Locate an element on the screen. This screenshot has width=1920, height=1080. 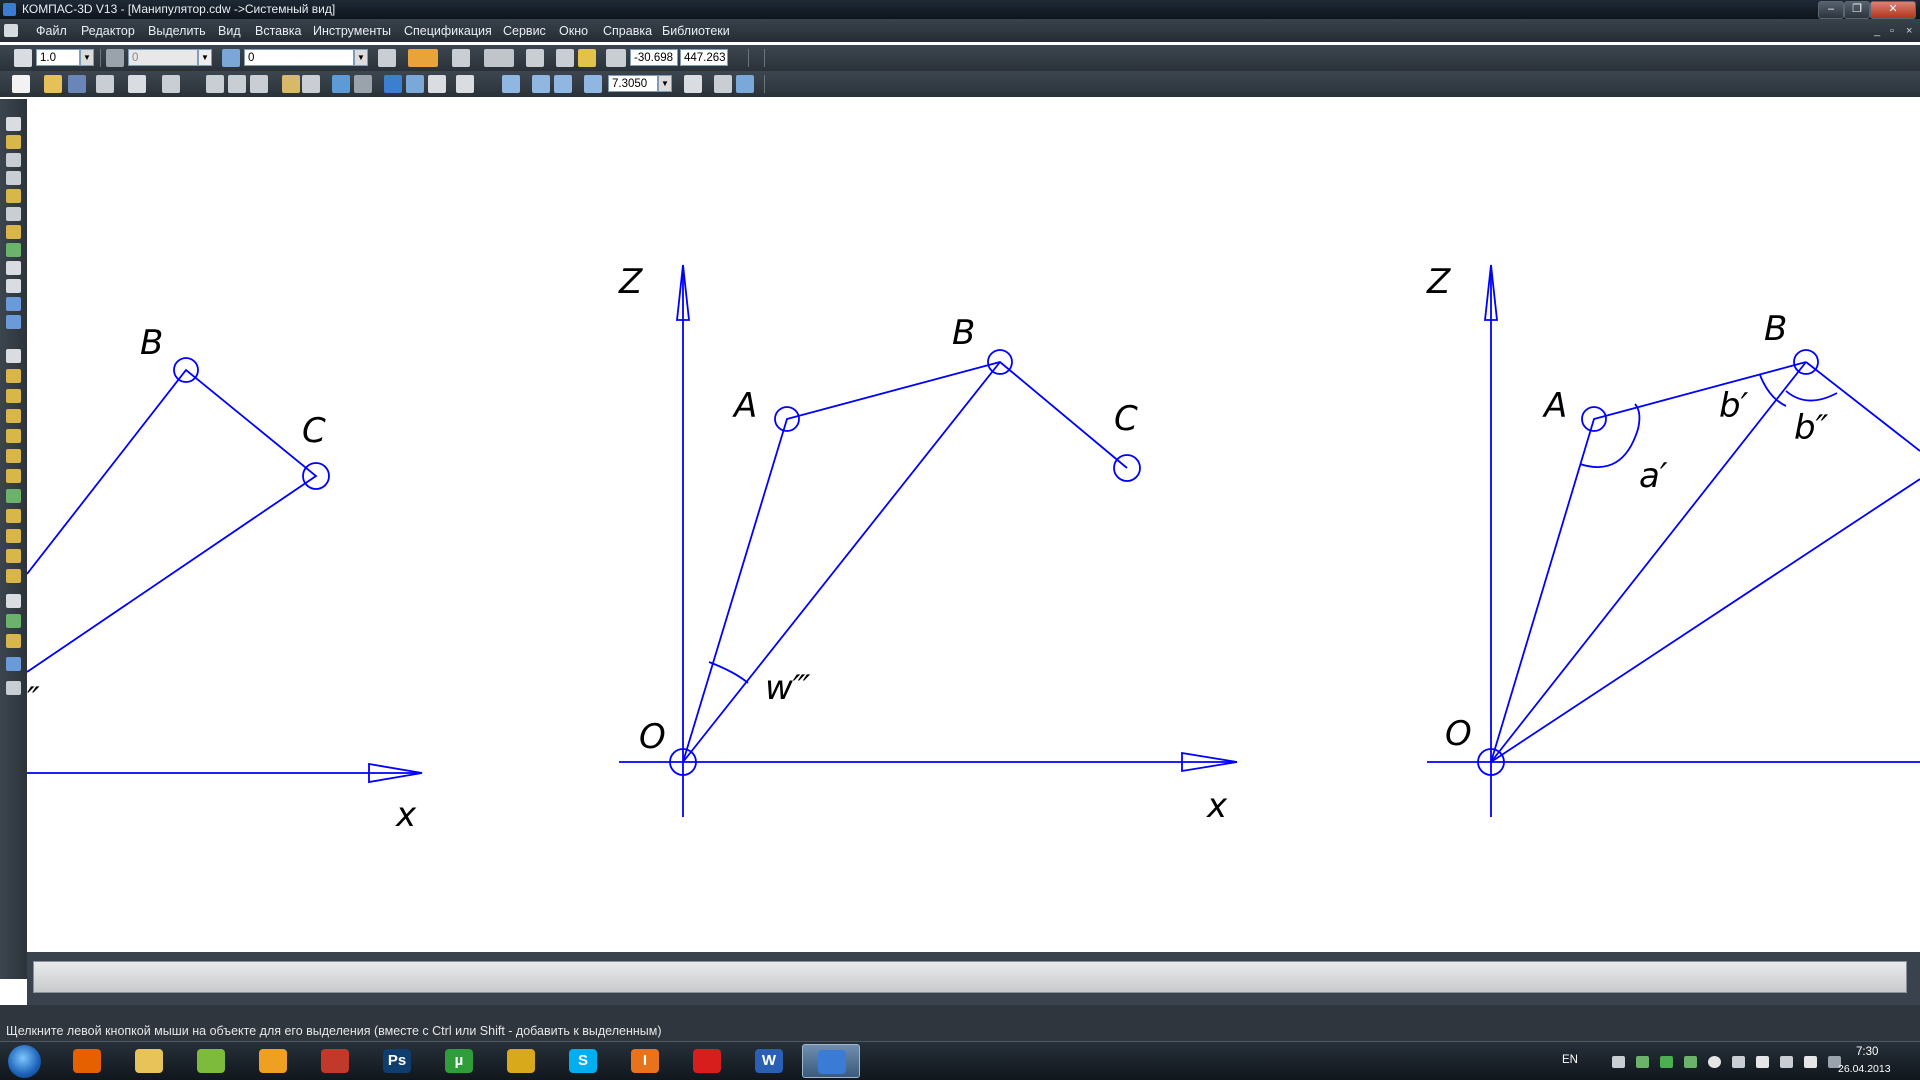
menu-insert: Вставка is located at coordinates (278, 31).